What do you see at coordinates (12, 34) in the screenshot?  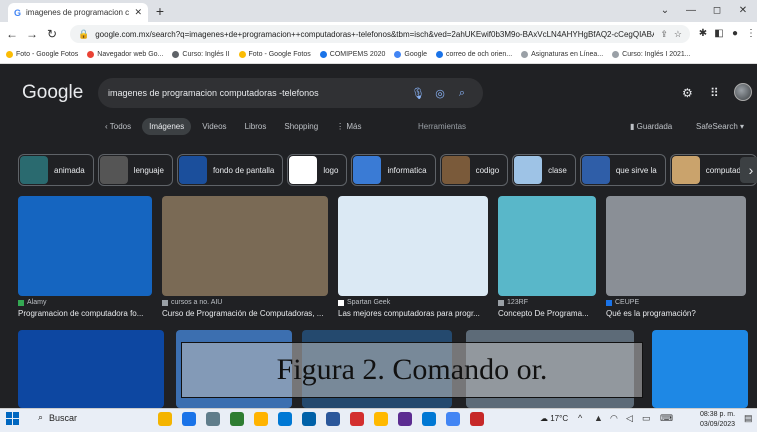 I see `back-icon: ←` at bounding box center [12, 34].